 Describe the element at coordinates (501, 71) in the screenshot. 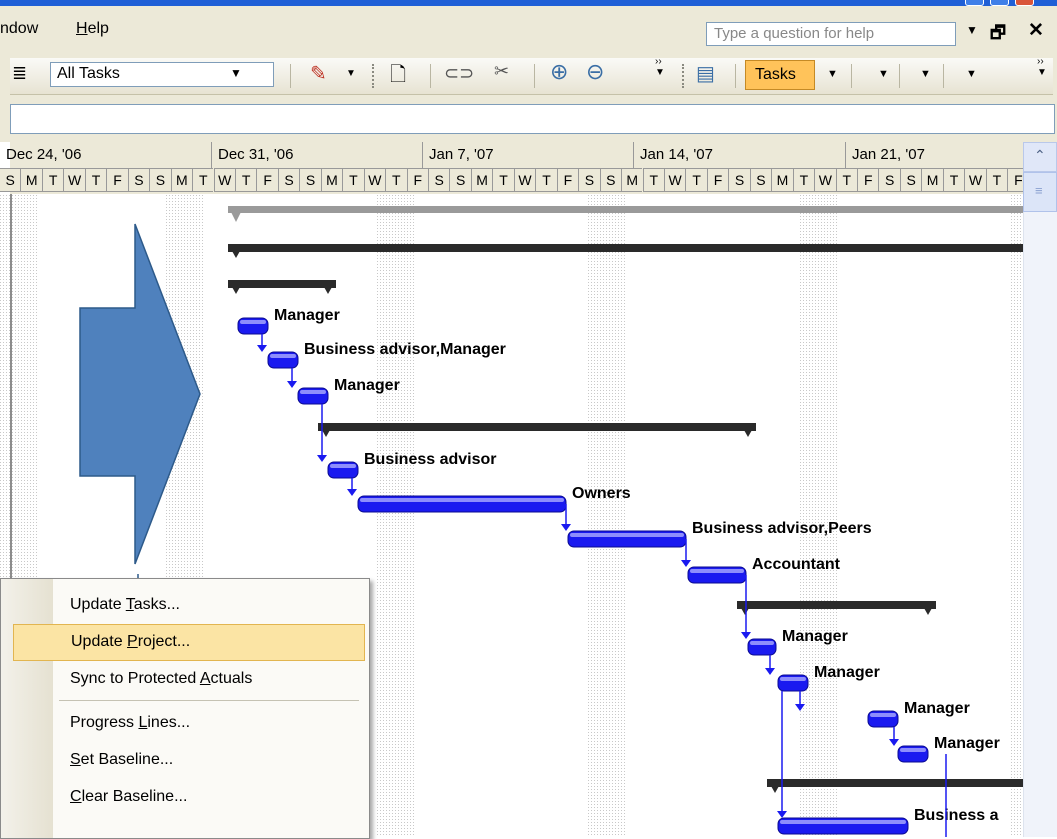

I see `unlink-tasks-icon: ✂` at that location.